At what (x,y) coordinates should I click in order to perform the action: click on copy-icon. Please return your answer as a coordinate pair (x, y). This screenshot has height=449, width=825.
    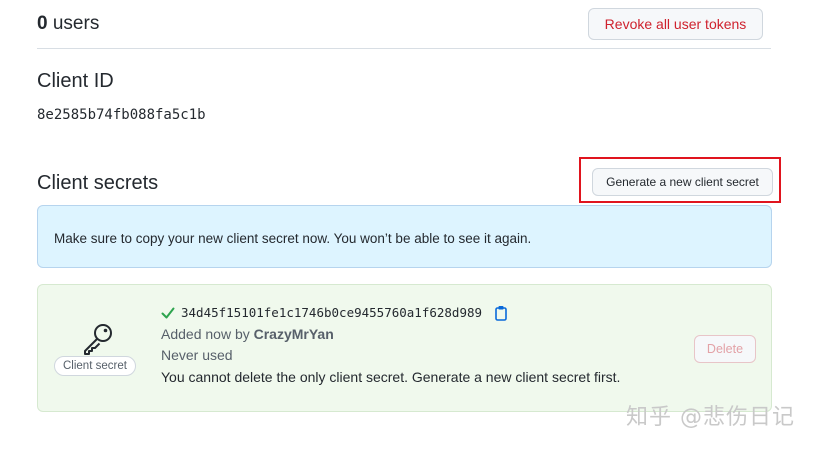
    Looking at the image, I should click on (501, 313).